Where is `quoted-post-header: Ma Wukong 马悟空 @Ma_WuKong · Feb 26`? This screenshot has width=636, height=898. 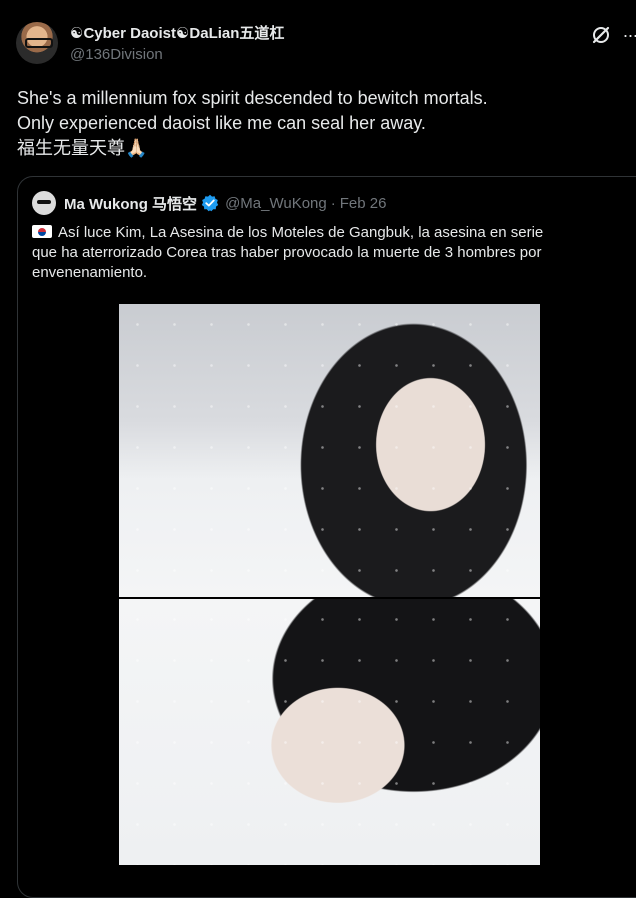
quoted-post-header: Ma Wukong 马悟空 @Ma_WuKong · Feb 26 is located at coordinates (209, 203).